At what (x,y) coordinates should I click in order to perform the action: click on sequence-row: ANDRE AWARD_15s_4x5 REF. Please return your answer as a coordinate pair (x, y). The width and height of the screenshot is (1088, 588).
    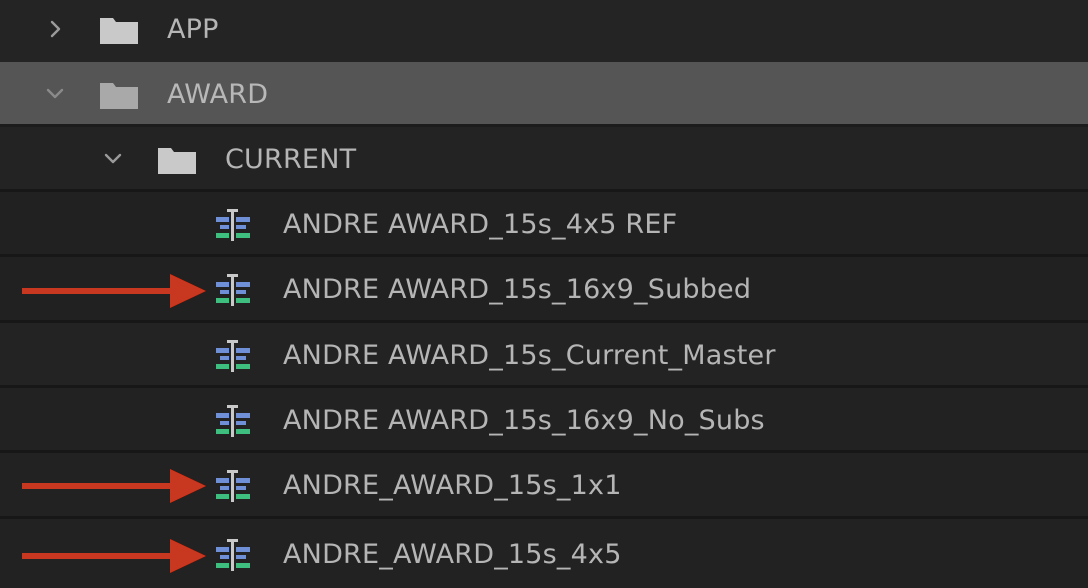
    Looking at the image, I should click on (544, 224).